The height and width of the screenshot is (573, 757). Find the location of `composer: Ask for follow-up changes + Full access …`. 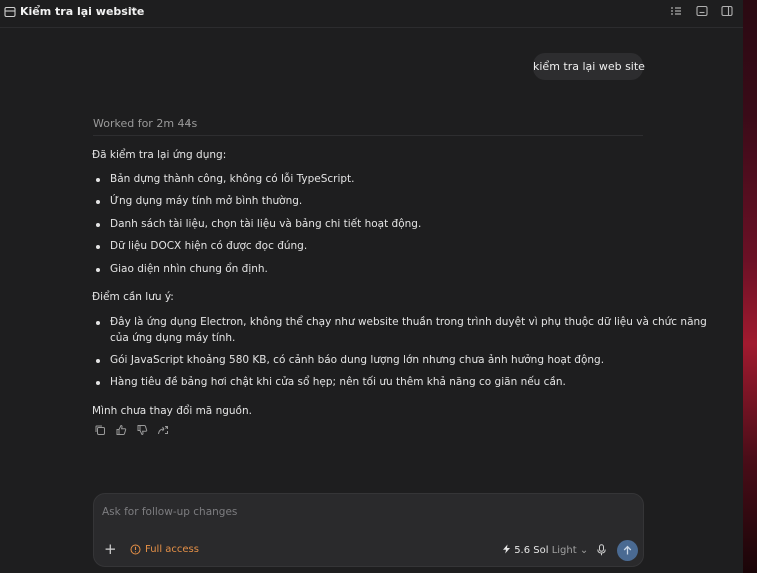

composer: Ask for follow-up changes + Full access … is located at coordinates (368, 530).